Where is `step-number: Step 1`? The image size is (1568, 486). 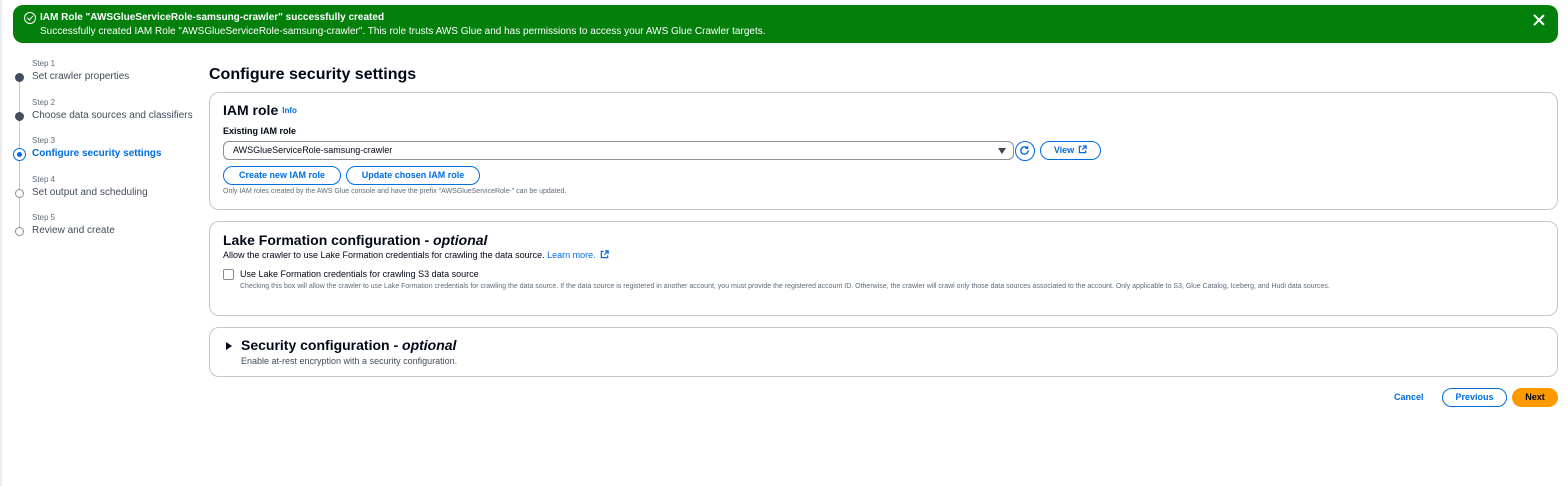 step-number: Step 1 is located at coordinates (44, 63).